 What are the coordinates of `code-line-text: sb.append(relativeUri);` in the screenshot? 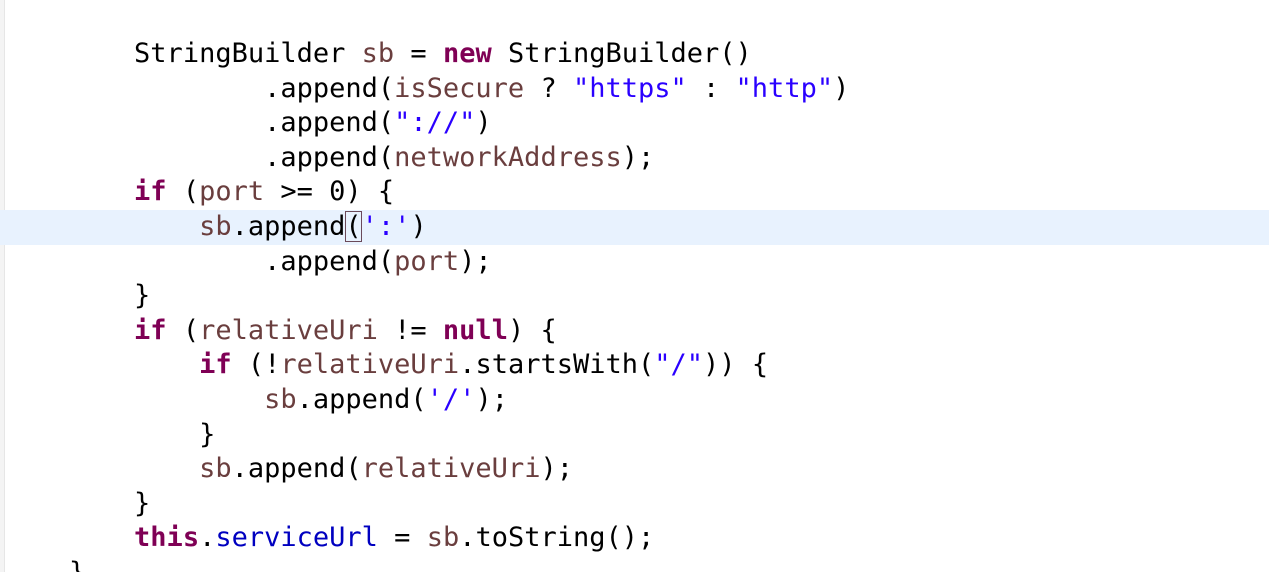 It's located at (288, 469).